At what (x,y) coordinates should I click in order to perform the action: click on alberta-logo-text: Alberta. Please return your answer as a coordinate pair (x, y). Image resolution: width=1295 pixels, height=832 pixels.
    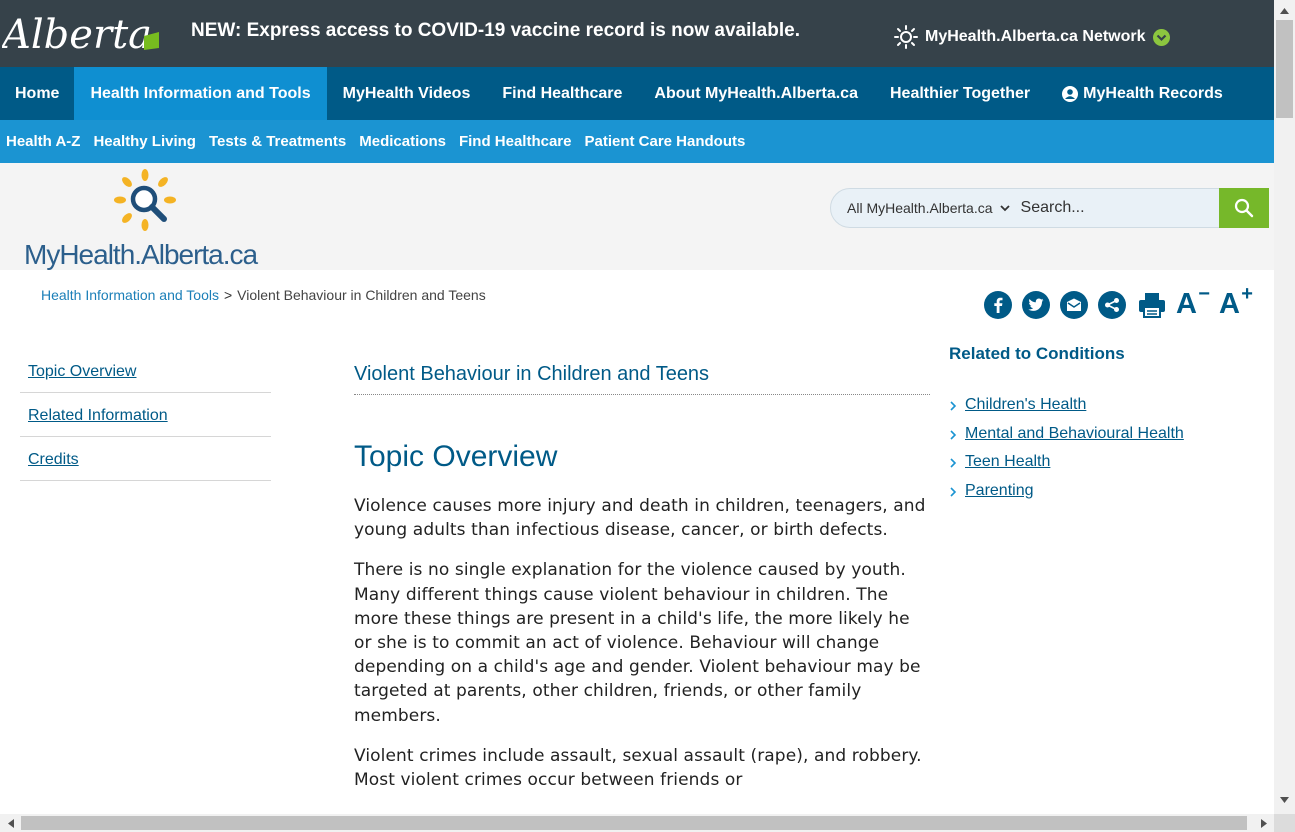
    Looking at the image, I should click on (77, 34).